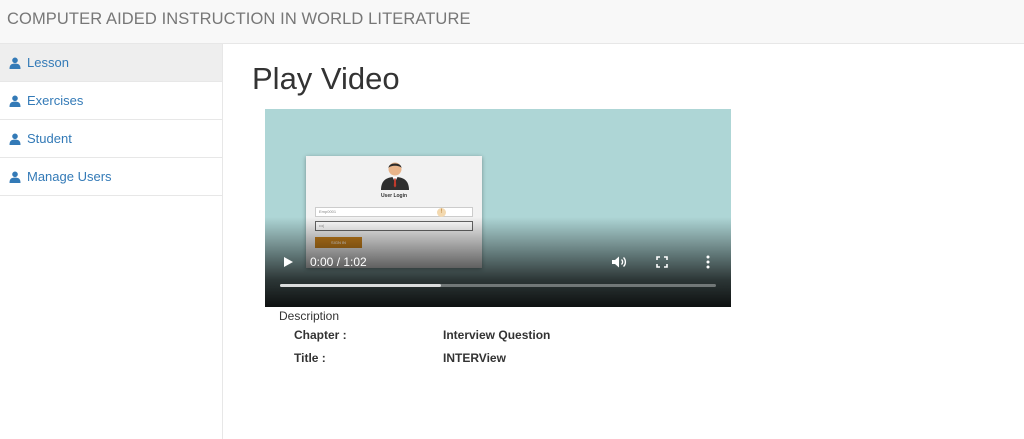  What do you see at coordinates (395, 176) in the screenshot?
I see `person-avatar-icon` at bounding box center [395, 176].